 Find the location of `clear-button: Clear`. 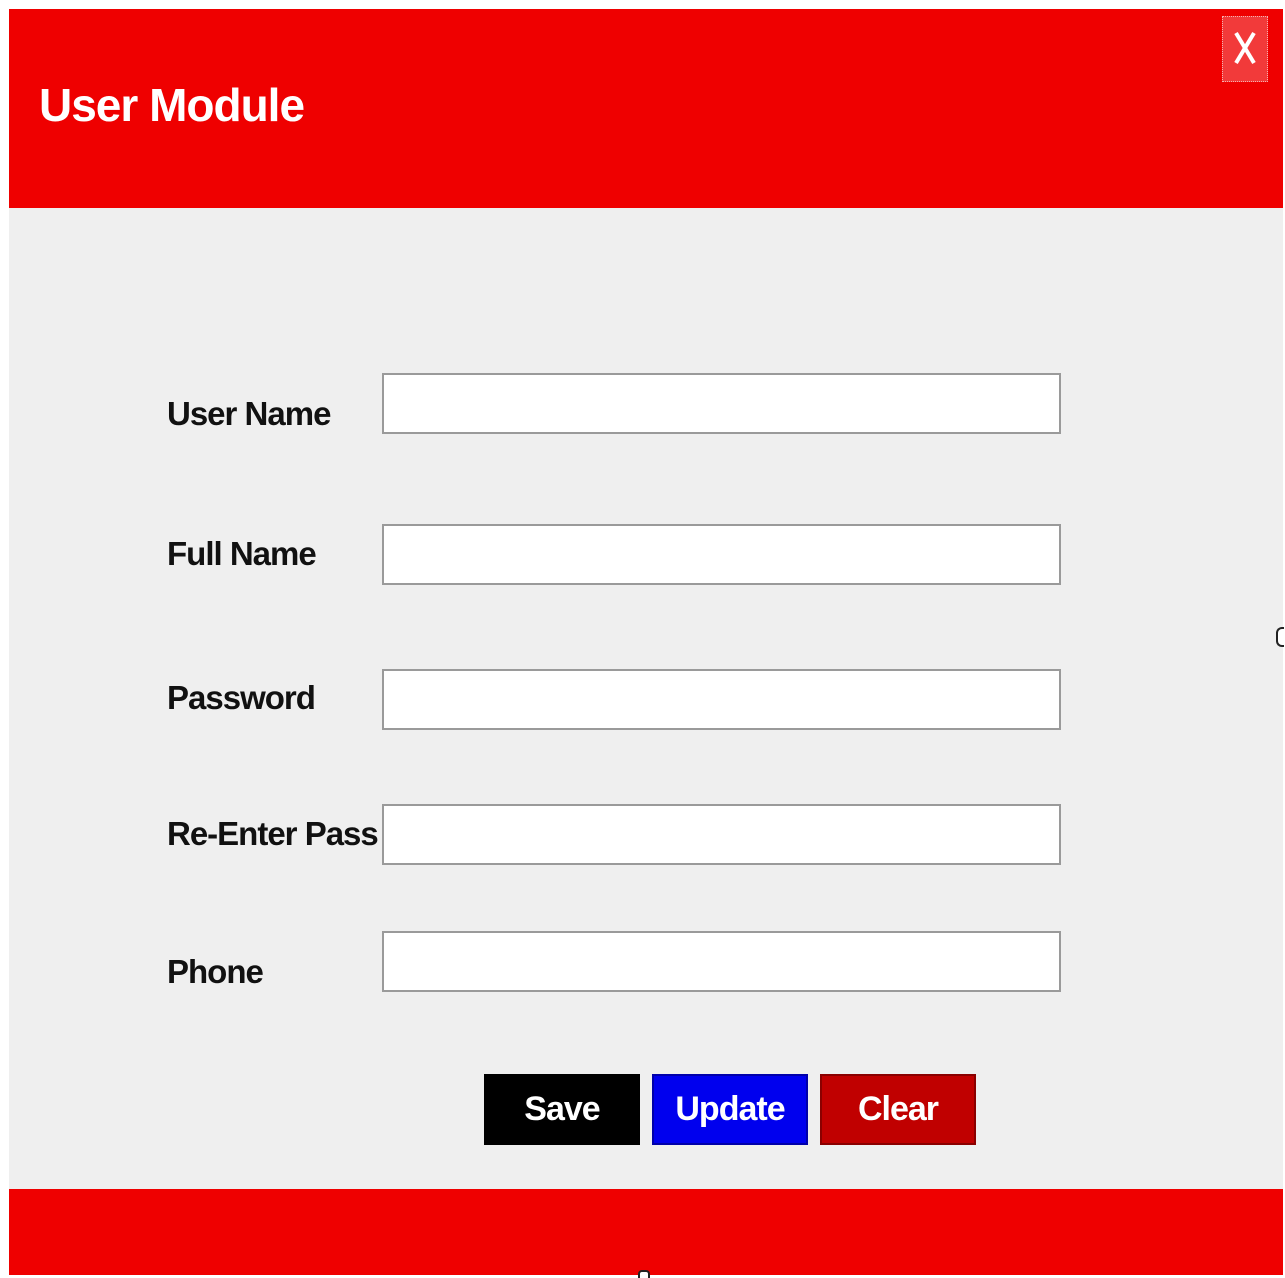

clear-button: Clear is located at coordinates (898, 1109).